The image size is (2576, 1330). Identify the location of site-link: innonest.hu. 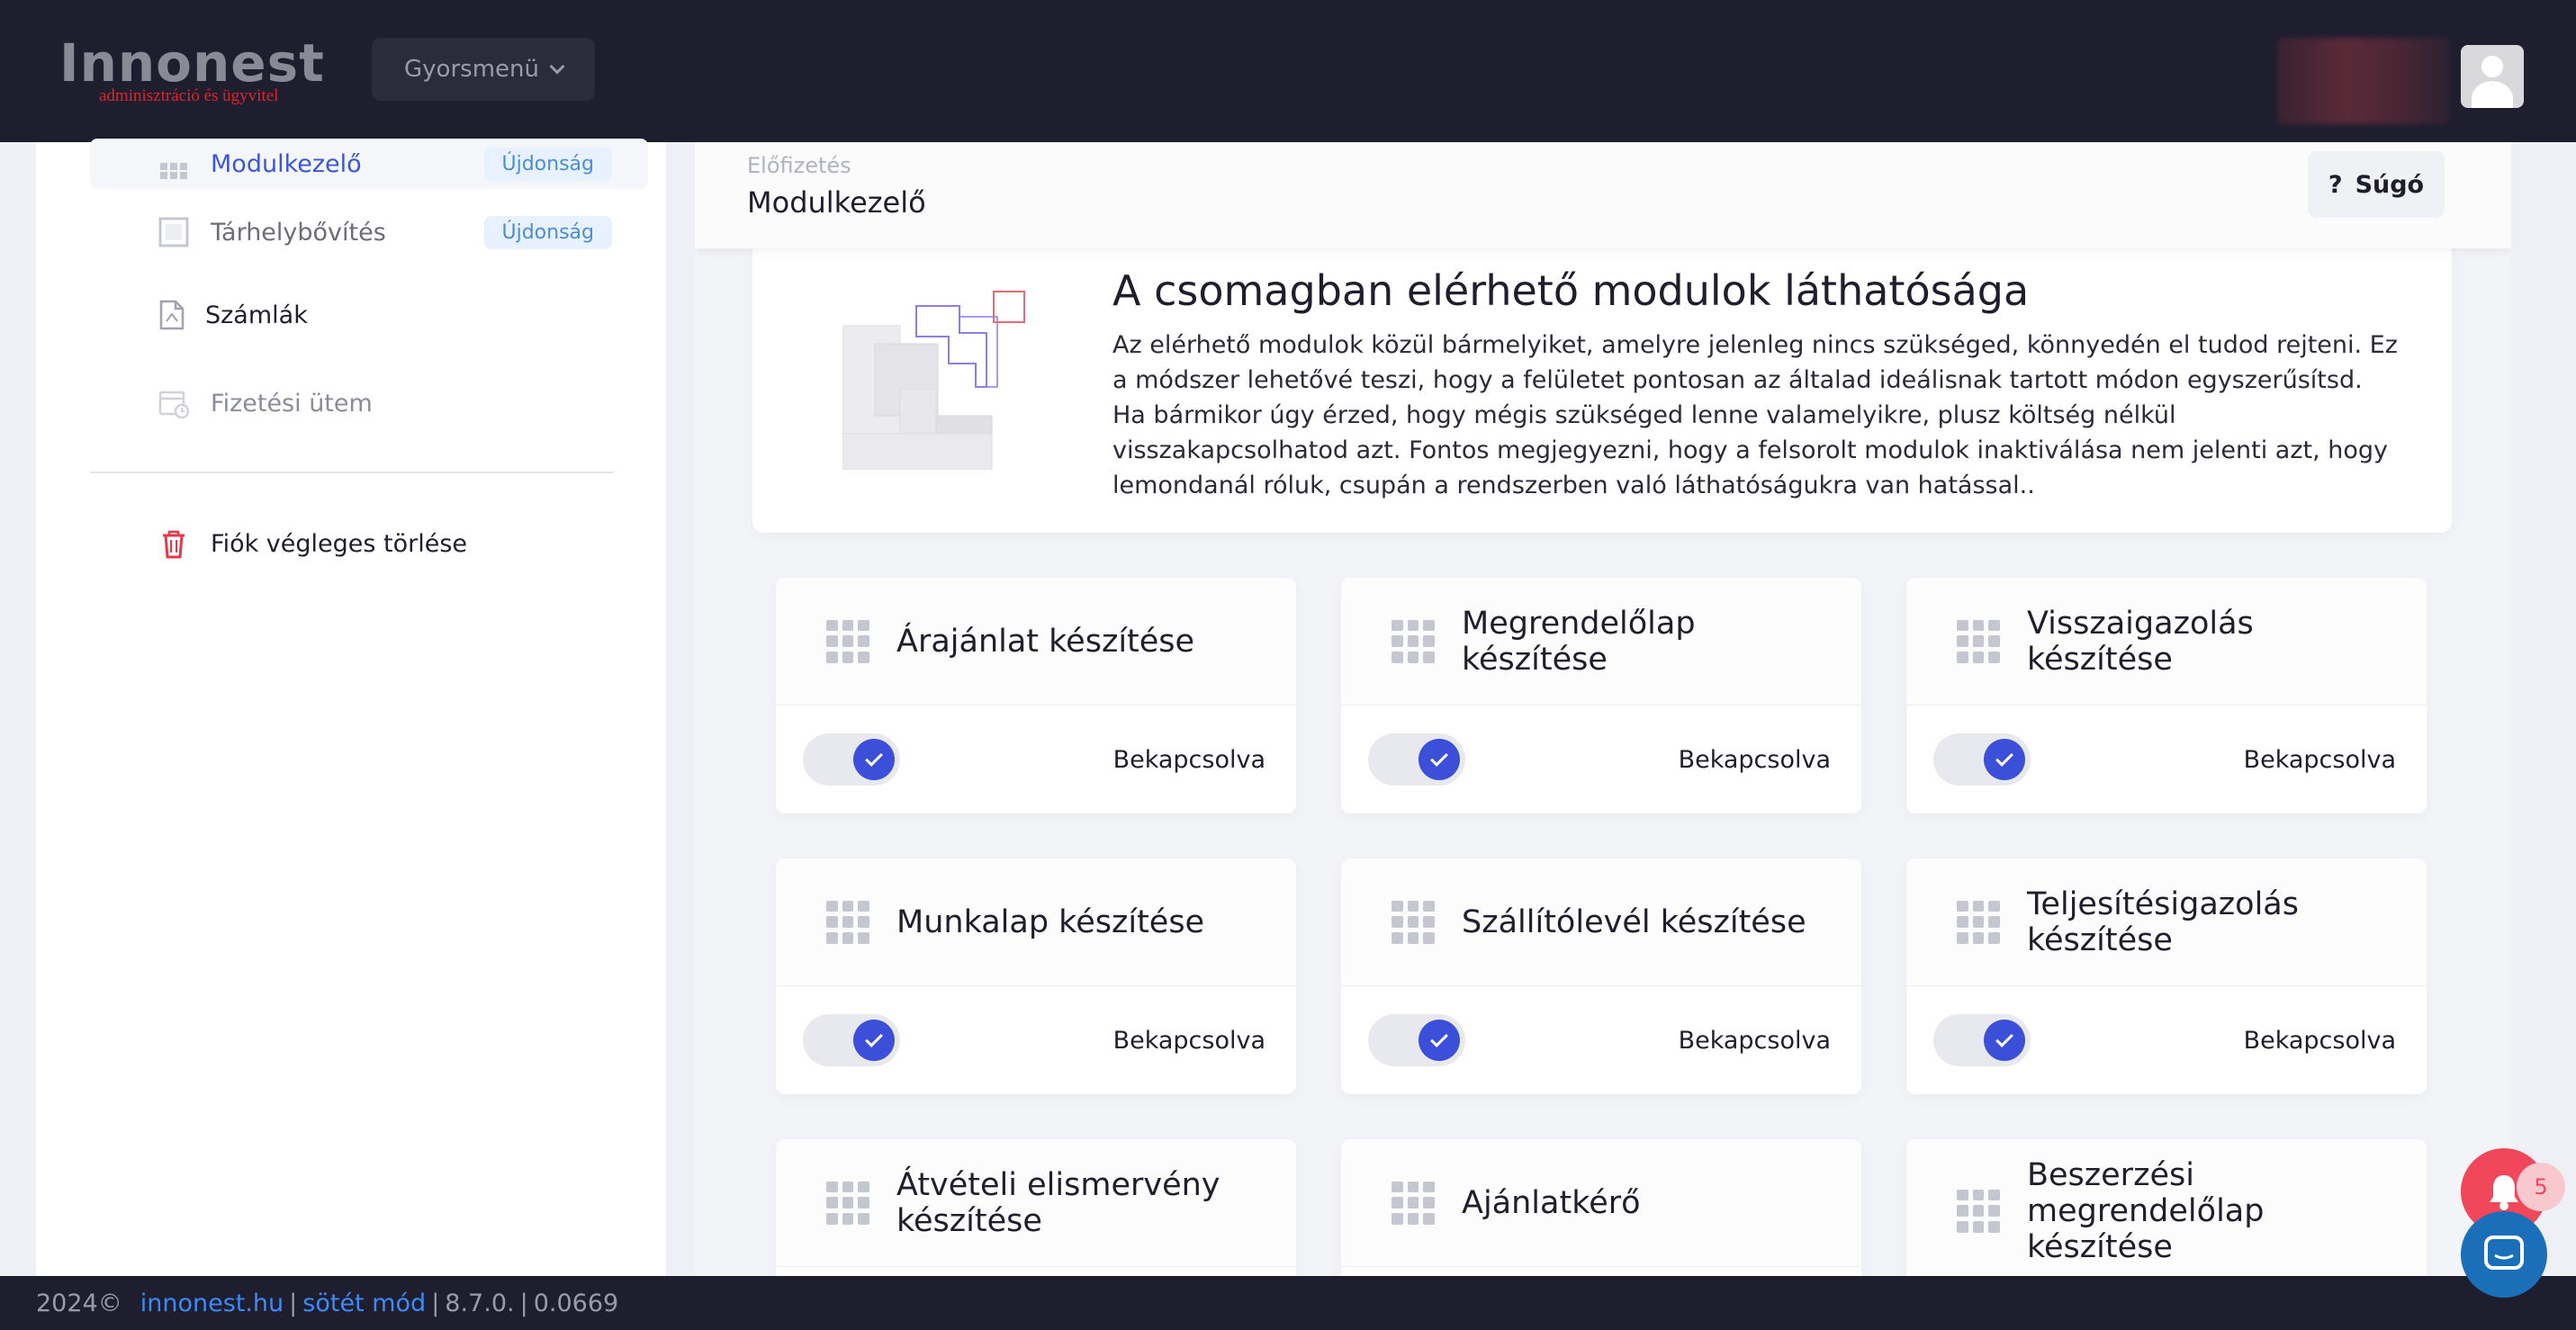
(212, 1303).